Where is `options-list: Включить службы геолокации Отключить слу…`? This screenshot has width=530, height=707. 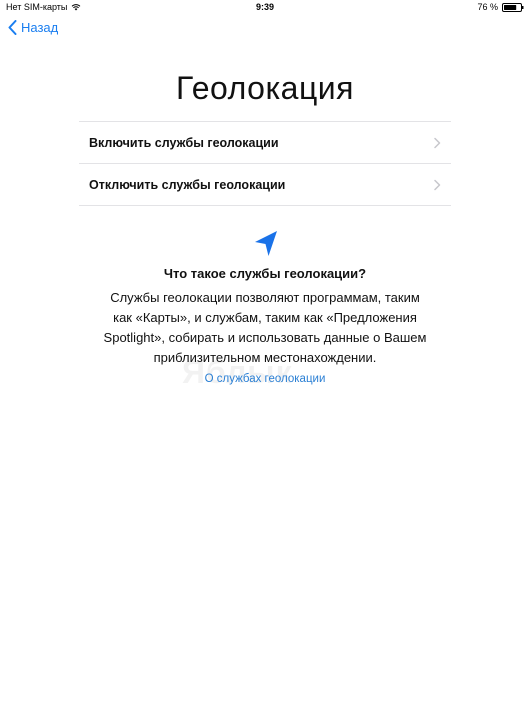
options-list: Включить службы геолокации Отключить слу… is located at coordinates (265, 163).